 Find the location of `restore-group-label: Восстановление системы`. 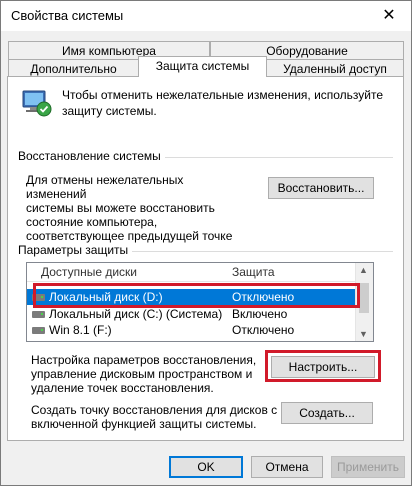

restore-group-label: Восстановление системы is located at coordinates (91, 156).